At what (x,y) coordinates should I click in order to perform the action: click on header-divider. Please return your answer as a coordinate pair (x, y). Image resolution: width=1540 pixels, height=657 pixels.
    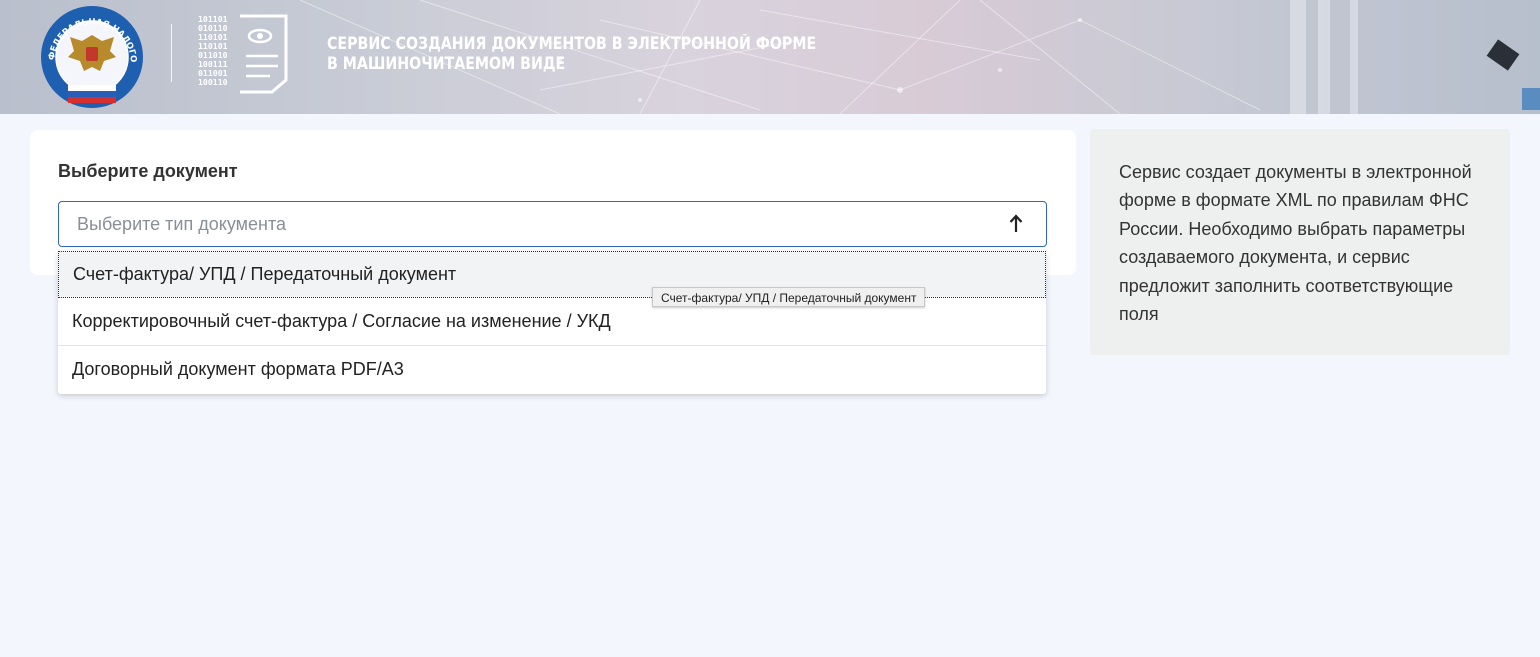
    Looking at the image, I should click on (171, 53).